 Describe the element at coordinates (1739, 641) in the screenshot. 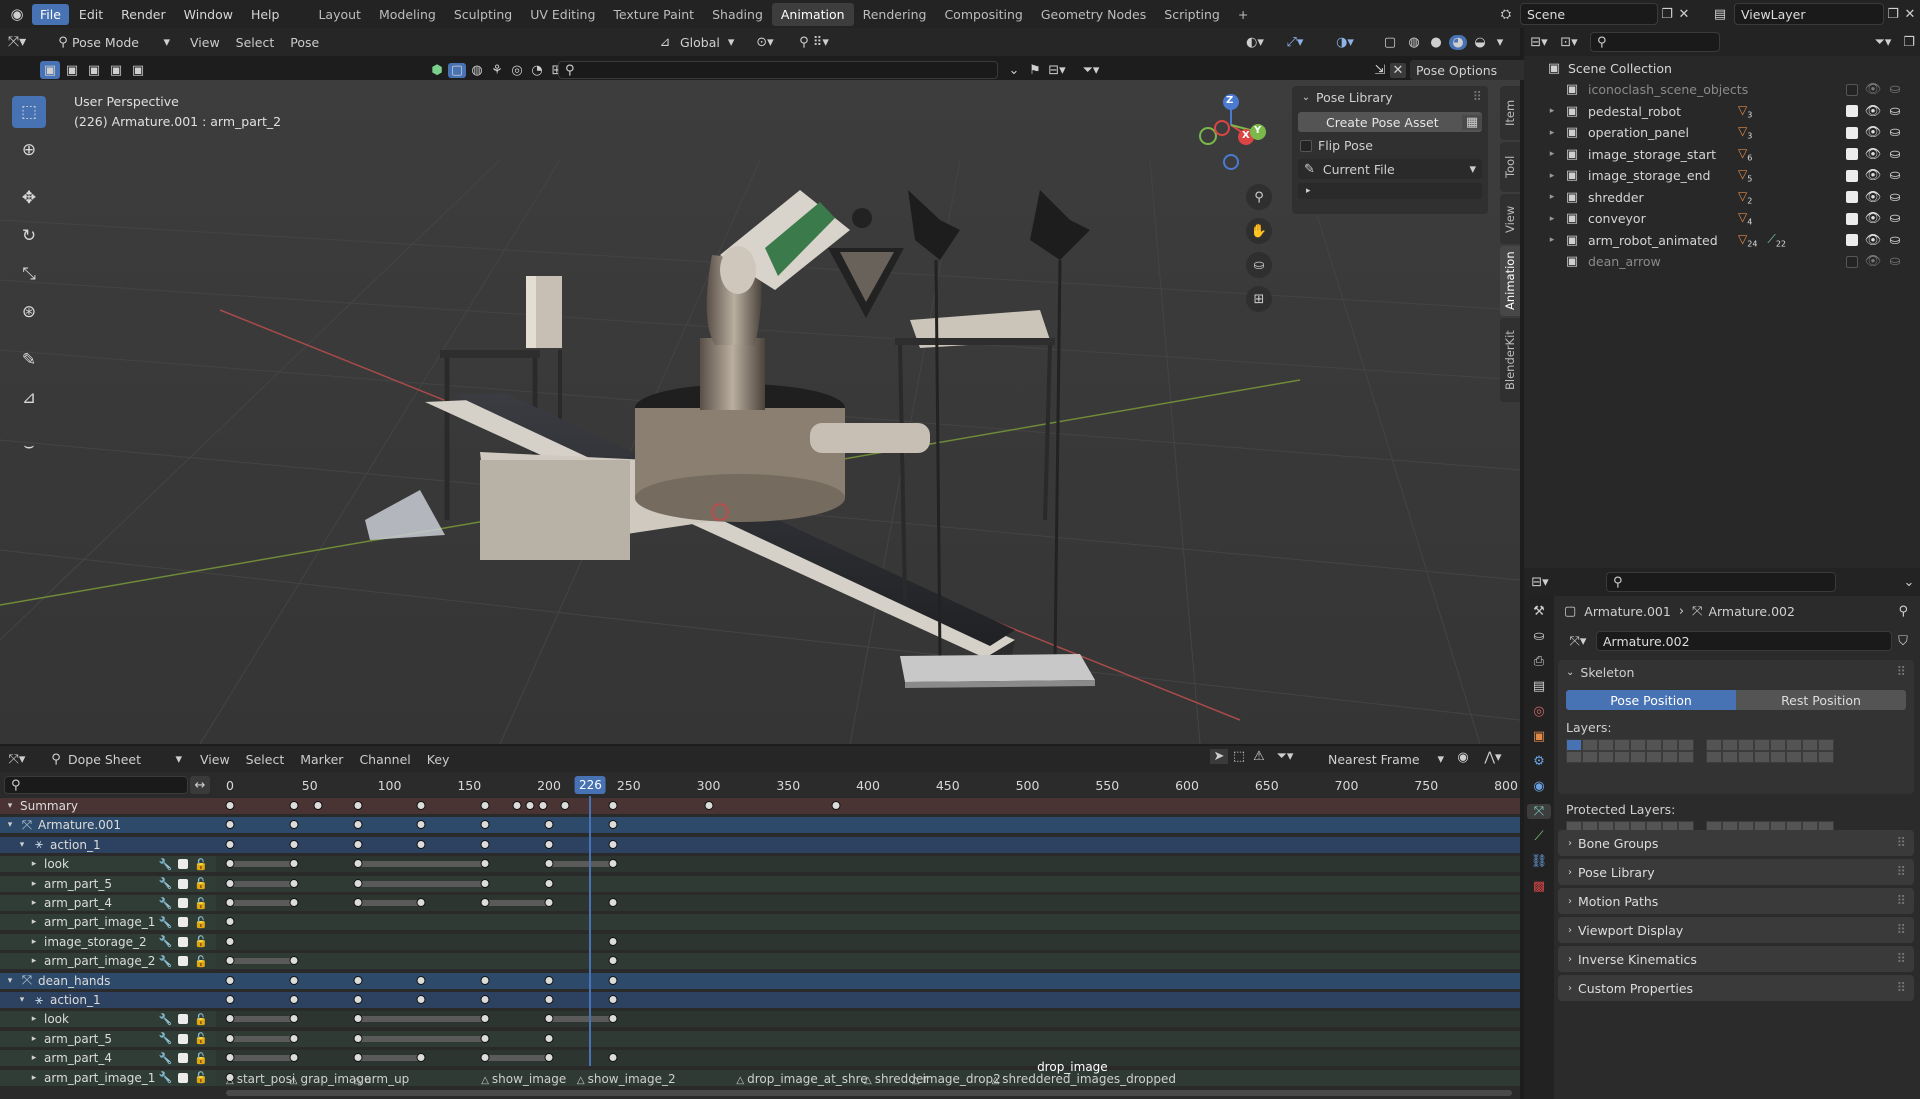

I see `armature-datablock: ⤧▾ Armature.002 ⛉` at that location.